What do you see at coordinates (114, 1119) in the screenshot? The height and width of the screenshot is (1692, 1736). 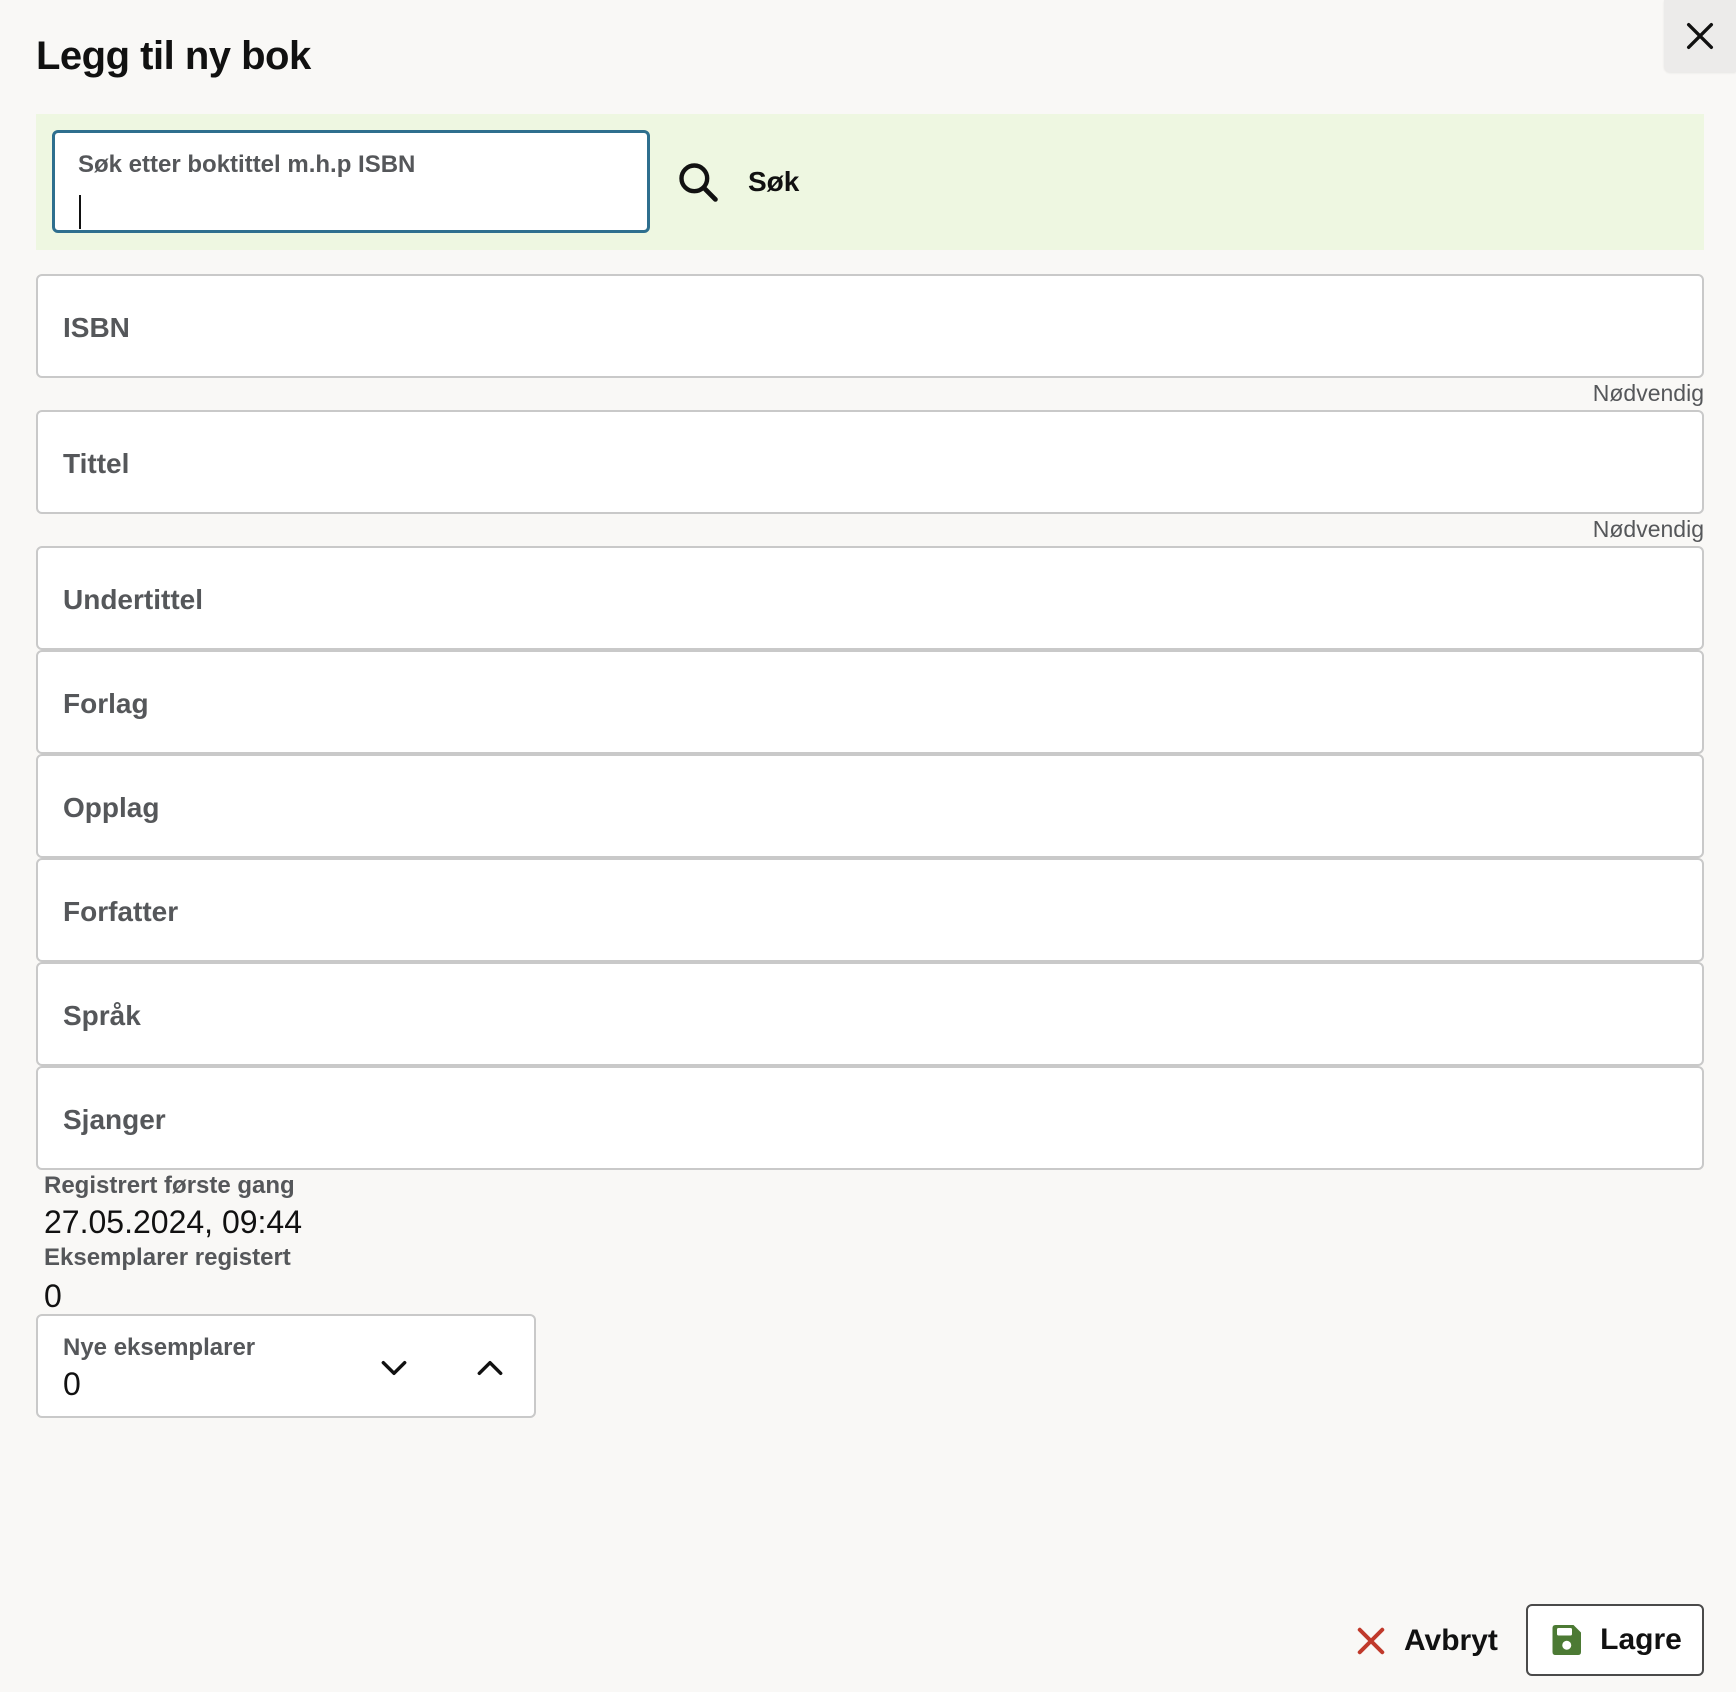 I see `genre-field-label: Sjanger` at bounding box center [114, 1119].